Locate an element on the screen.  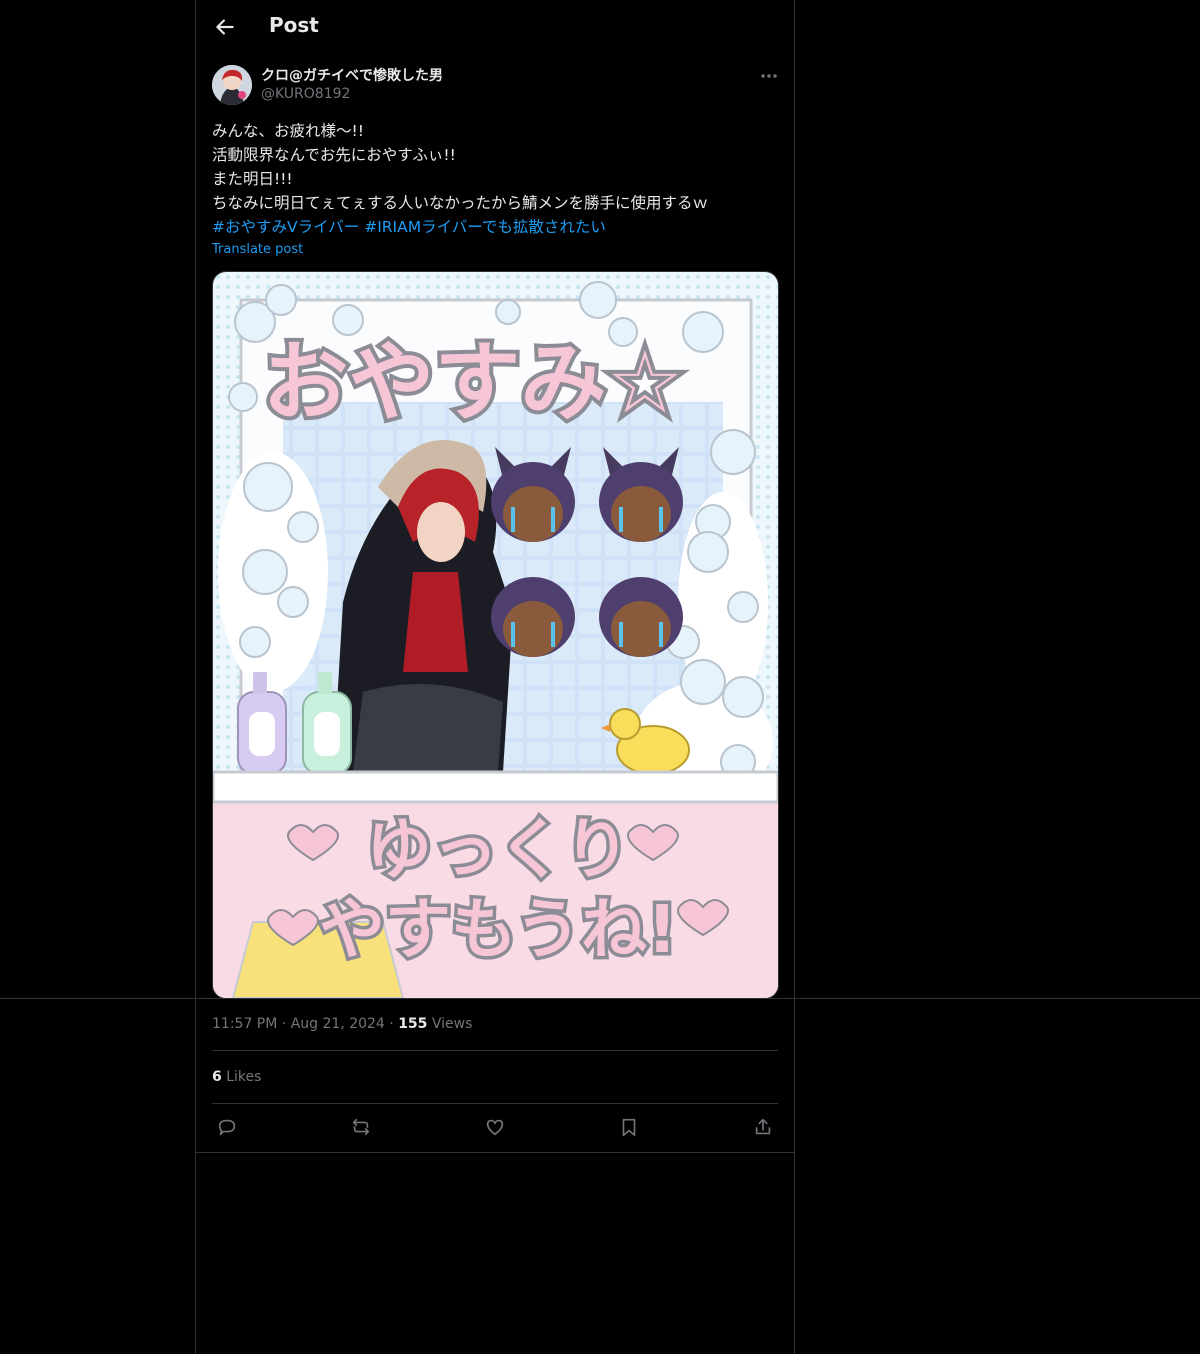
likes-divider is located at coordinates (495, 1103).